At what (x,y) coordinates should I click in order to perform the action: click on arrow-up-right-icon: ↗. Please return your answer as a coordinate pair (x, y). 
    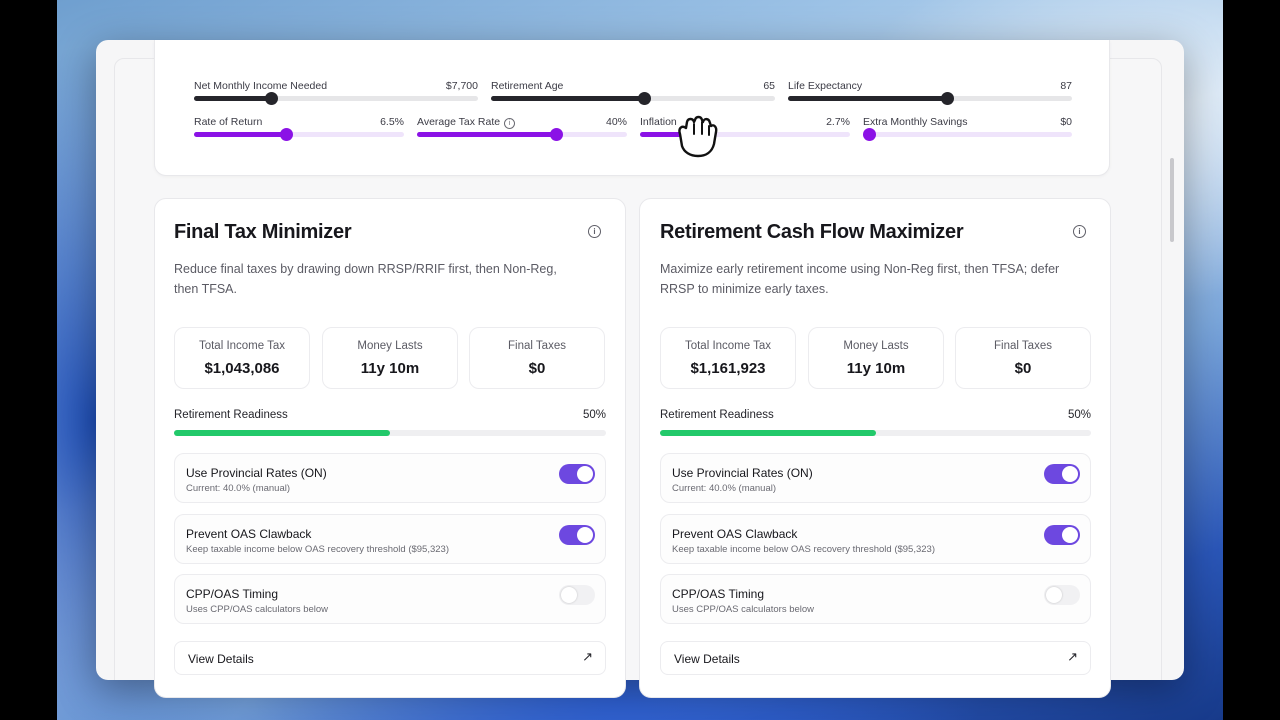
    Looking at the image, I should click on (587, 656).